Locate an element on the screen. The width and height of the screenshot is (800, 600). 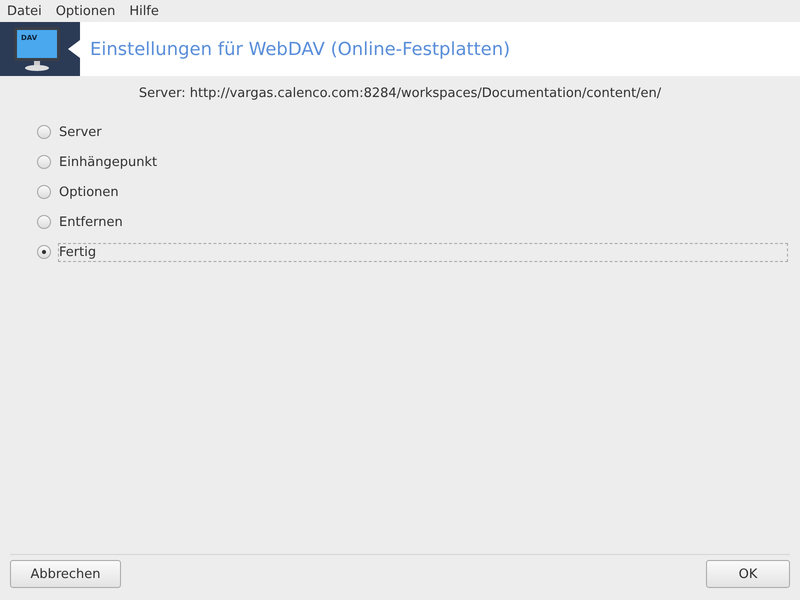
option-label: Einhängepunkt is located at coordinates (108, 162).